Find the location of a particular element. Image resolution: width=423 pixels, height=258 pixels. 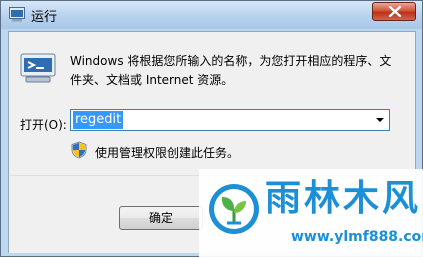

window-title: 运行 is located at coordinates (44, 17).